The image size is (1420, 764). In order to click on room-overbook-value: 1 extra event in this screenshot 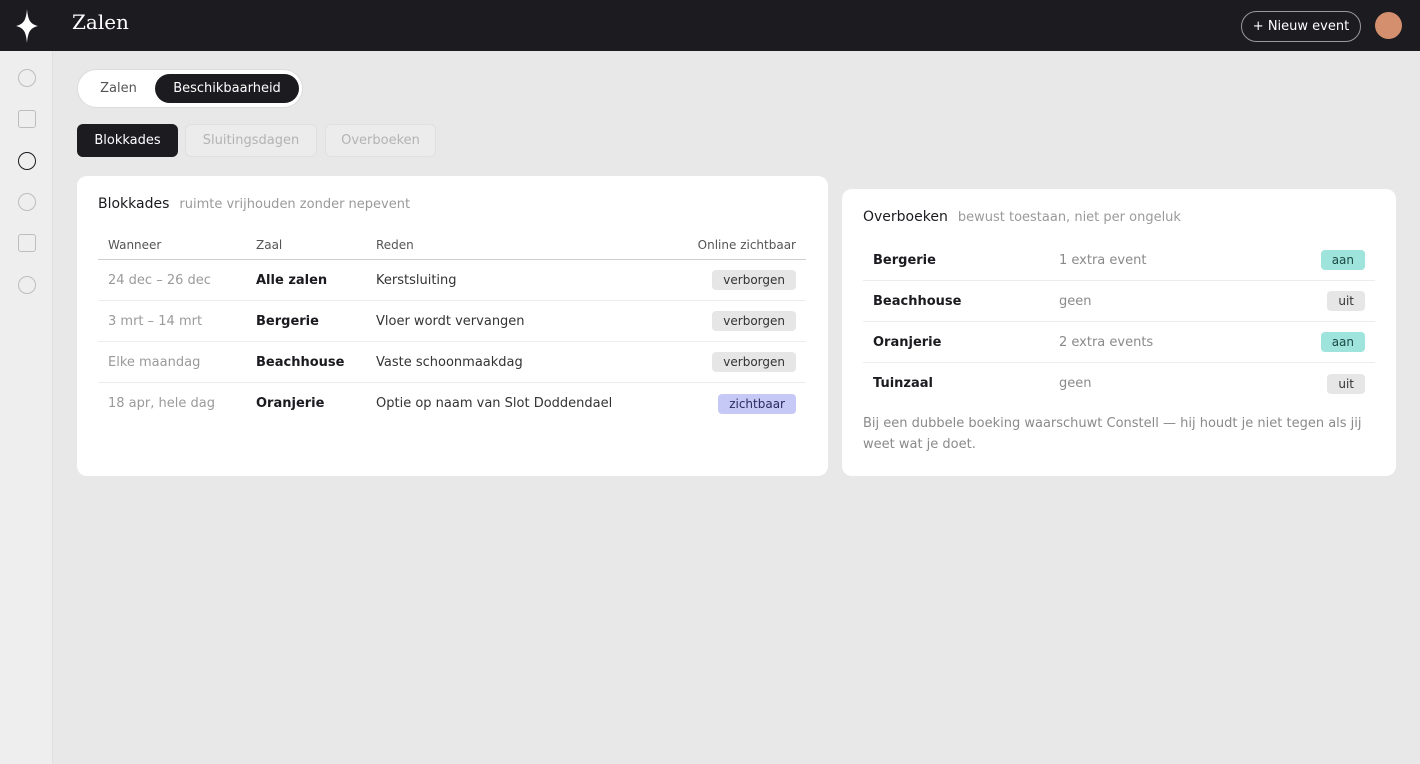, I will do `click(1103, 260)`.